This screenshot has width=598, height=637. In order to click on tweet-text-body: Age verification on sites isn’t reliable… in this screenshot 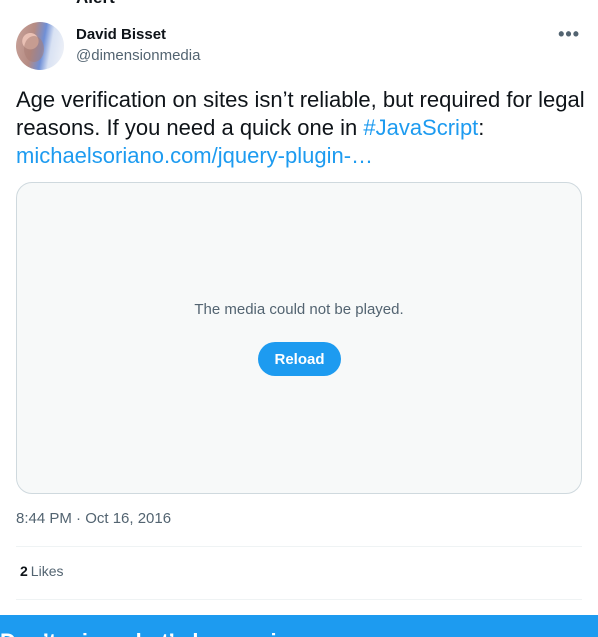, I will do `click(300, 113)`.